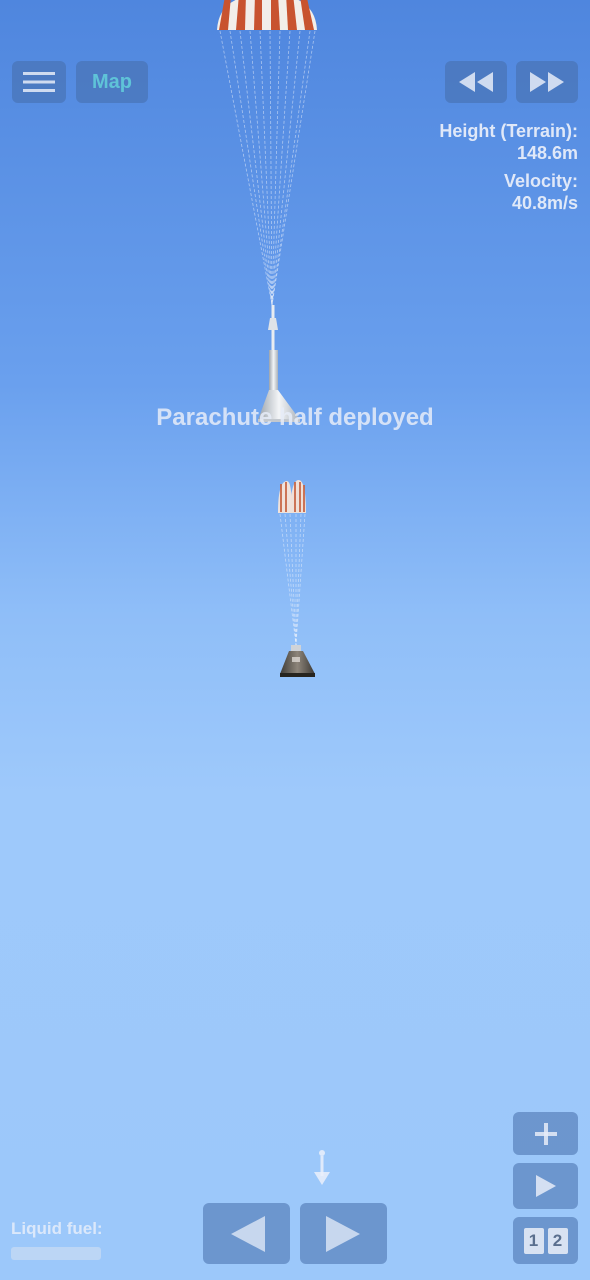 The height and width of the screenshot is (1280, 590). I want to click on fast-forward-button, so click(547, 82).